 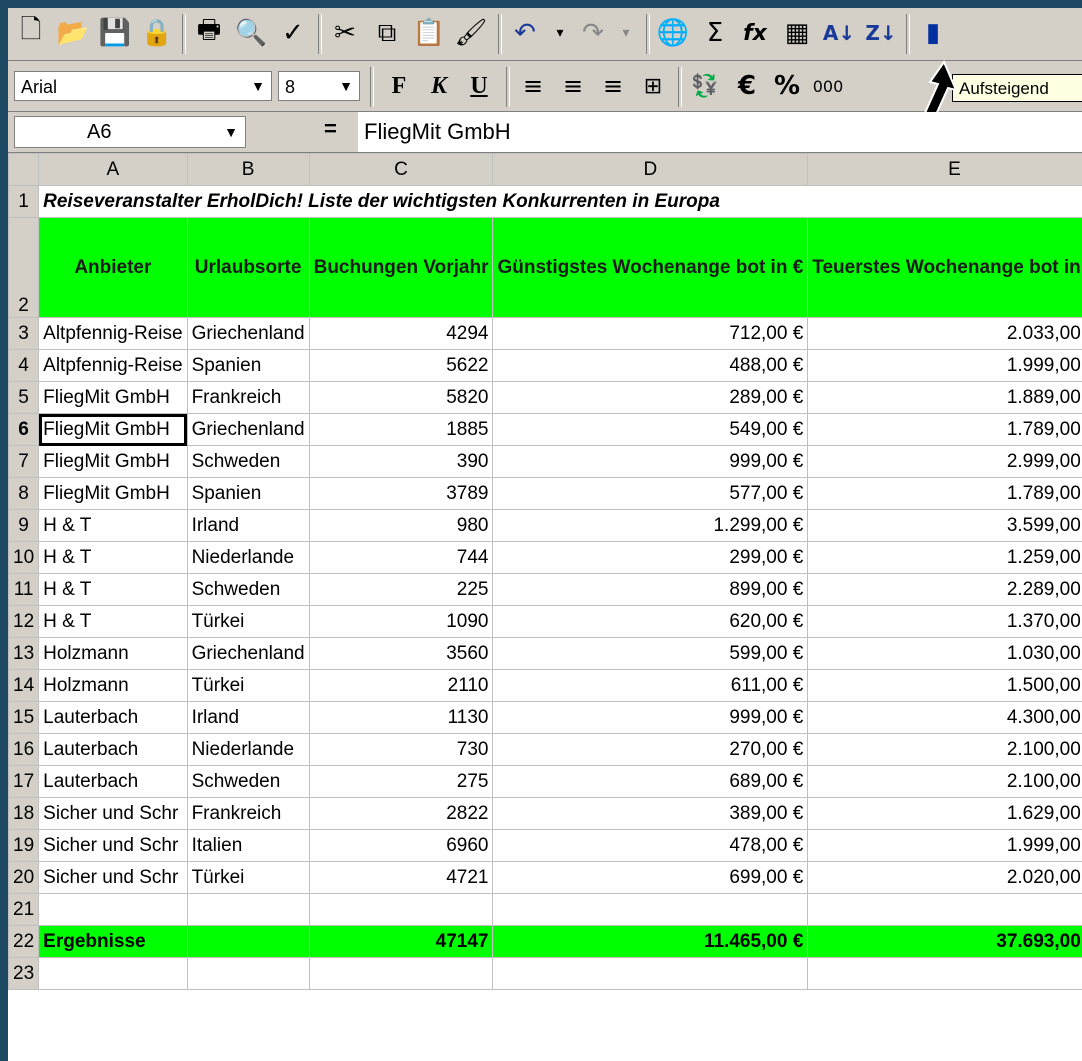 What do you see at coordinates (828, 86) in the screenshot?
I see `thousands-separator-button: 000` at bounding box center [828, 86].